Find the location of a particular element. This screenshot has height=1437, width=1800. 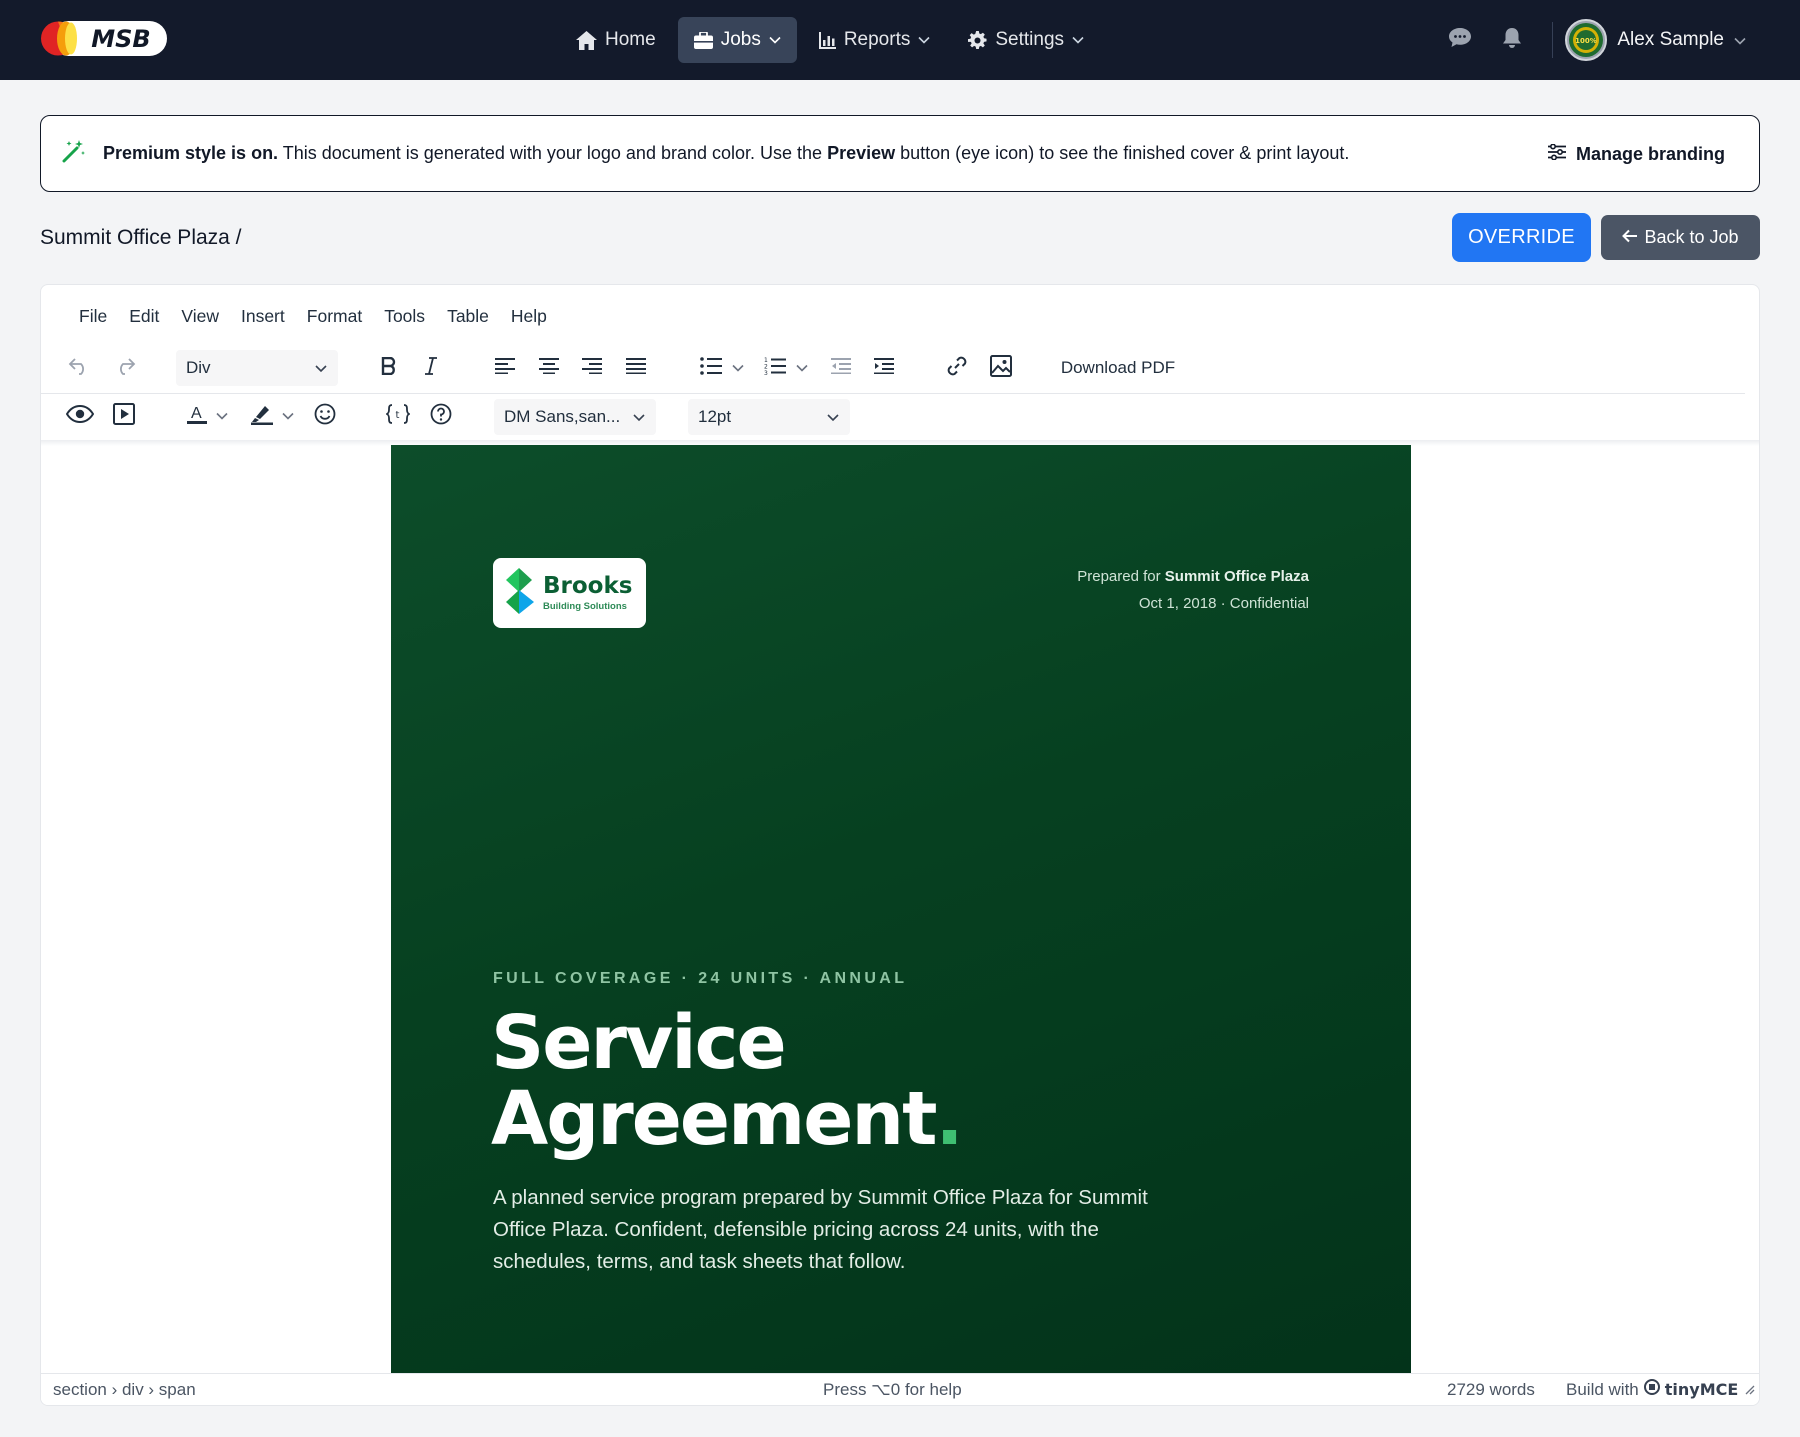

undo-button is located at coordinates (79, 368).